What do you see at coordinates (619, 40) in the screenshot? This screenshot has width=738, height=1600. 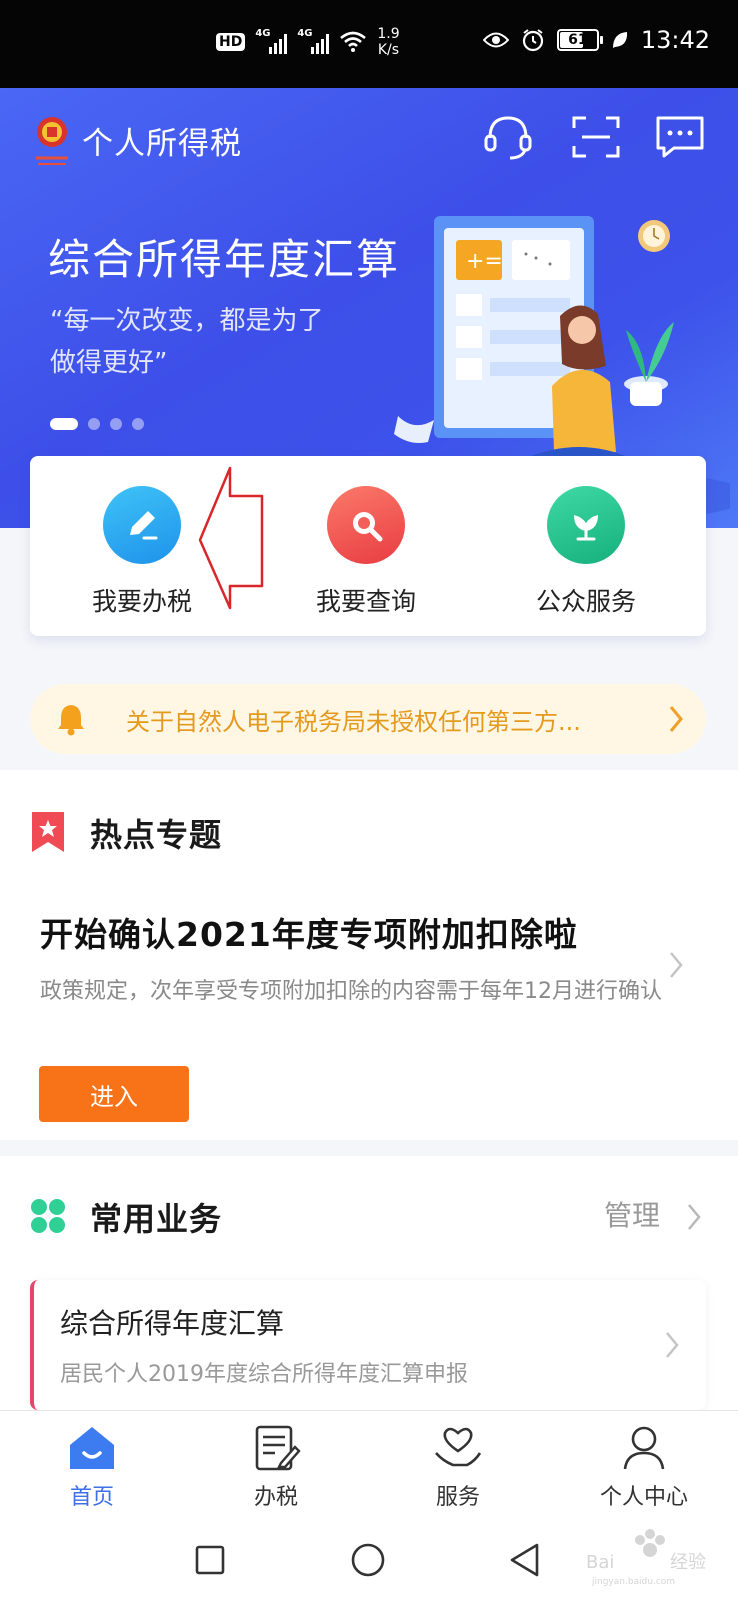 I see `leaf-icon` at bounding box center [619, 40].